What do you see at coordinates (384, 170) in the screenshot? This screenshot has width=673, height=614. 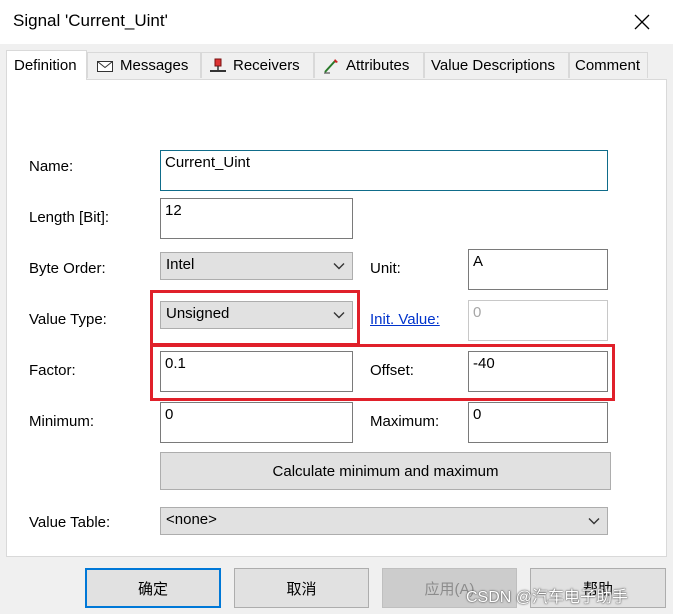 I see `name-input: Current_Uint` at bounding box center [384, 170].